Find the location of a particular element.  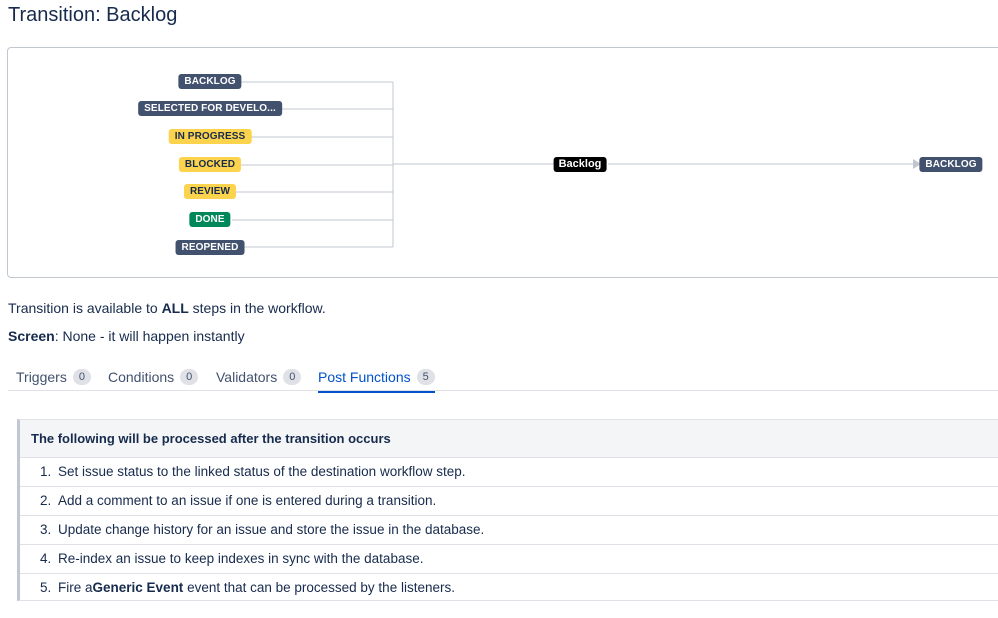

from-status-in-progress: IN PROGRESS is located at coordinates (210, 136).